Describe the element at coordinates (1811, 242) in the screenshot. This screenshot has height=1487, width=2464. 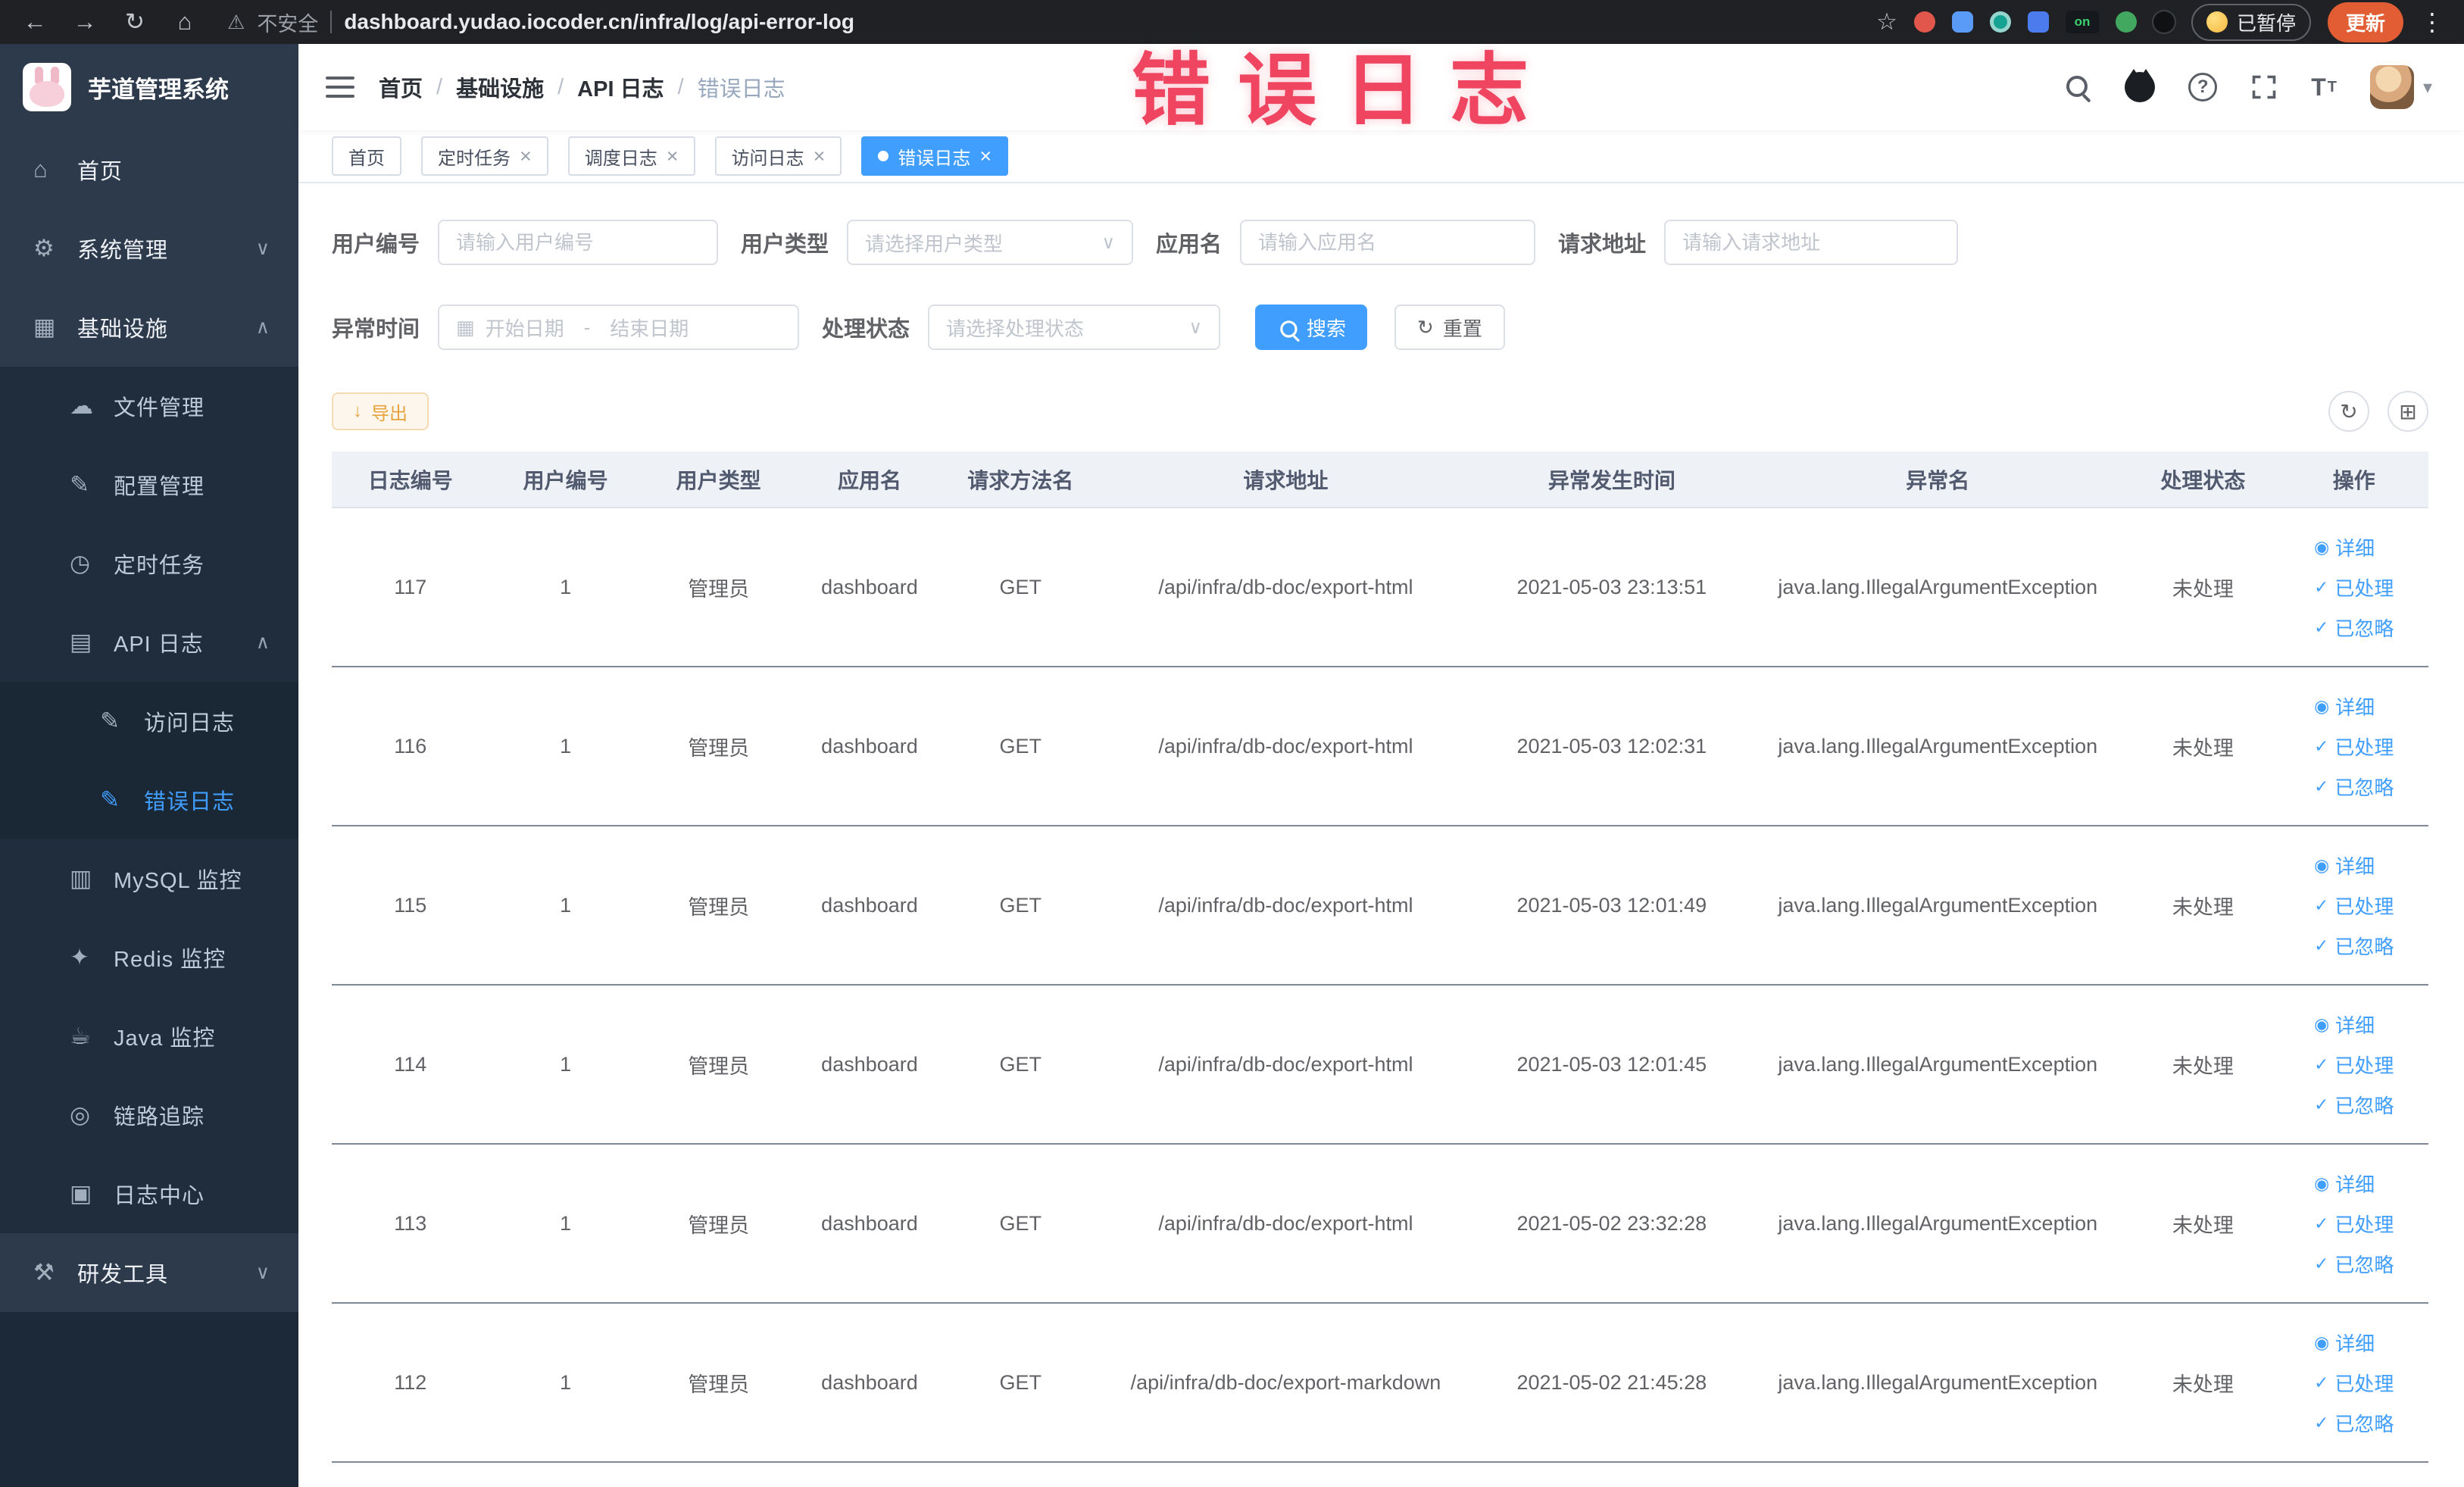
I see `request-url-input` at that location.